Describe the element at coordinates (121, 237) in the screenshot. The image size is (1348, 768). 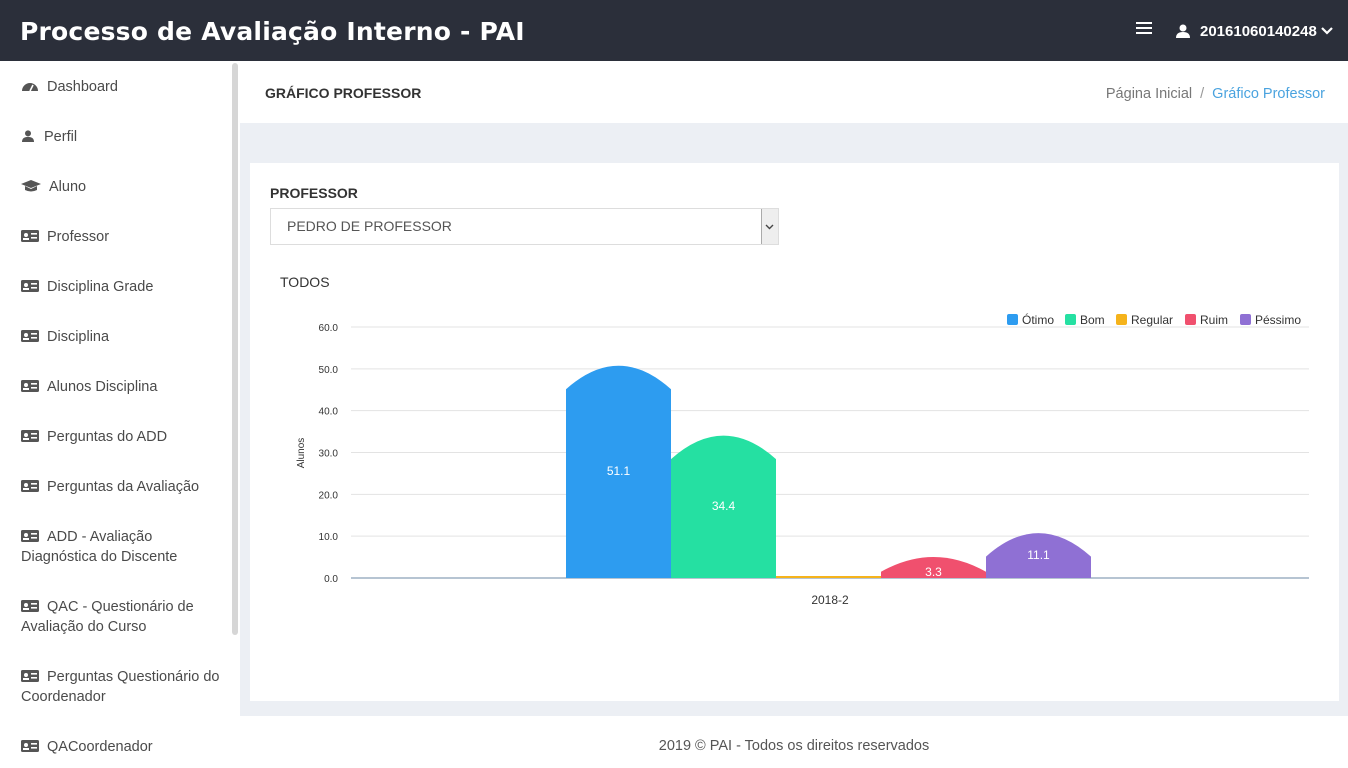
I see `sidebar-item-professor: Professor` at that location.